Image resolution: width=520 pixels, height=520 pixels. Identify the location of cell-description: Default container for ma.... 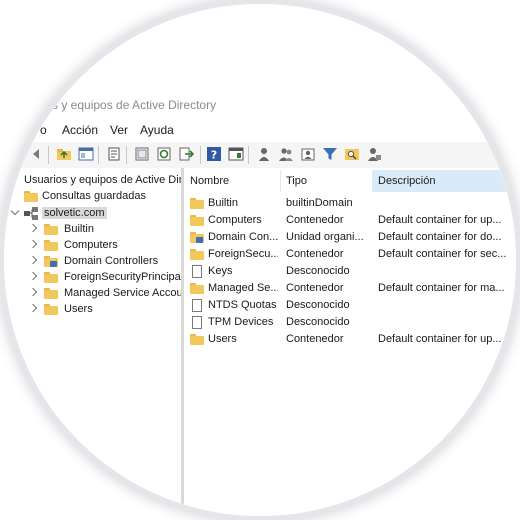
(441, 288).